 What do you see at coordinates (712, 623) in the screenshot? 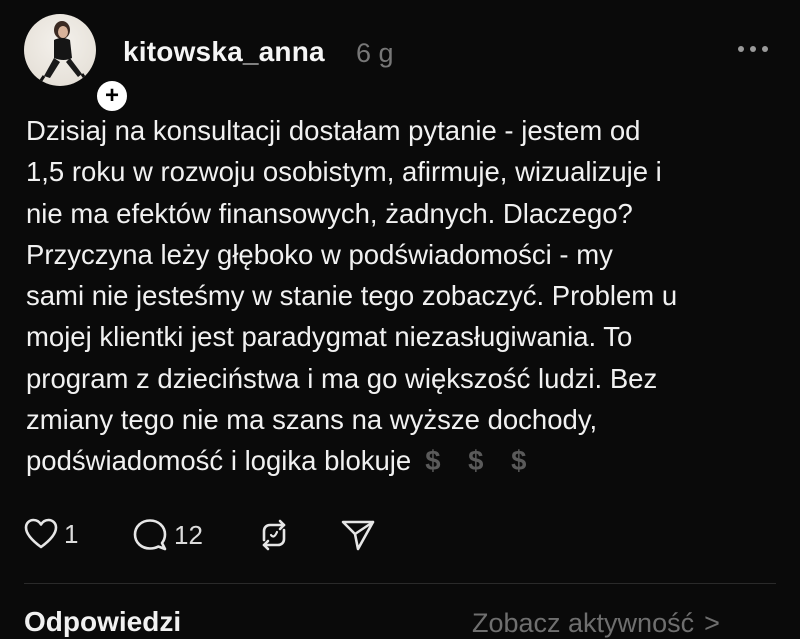
I see `chevron-right-icon: >` at bounding box center [712, 623].